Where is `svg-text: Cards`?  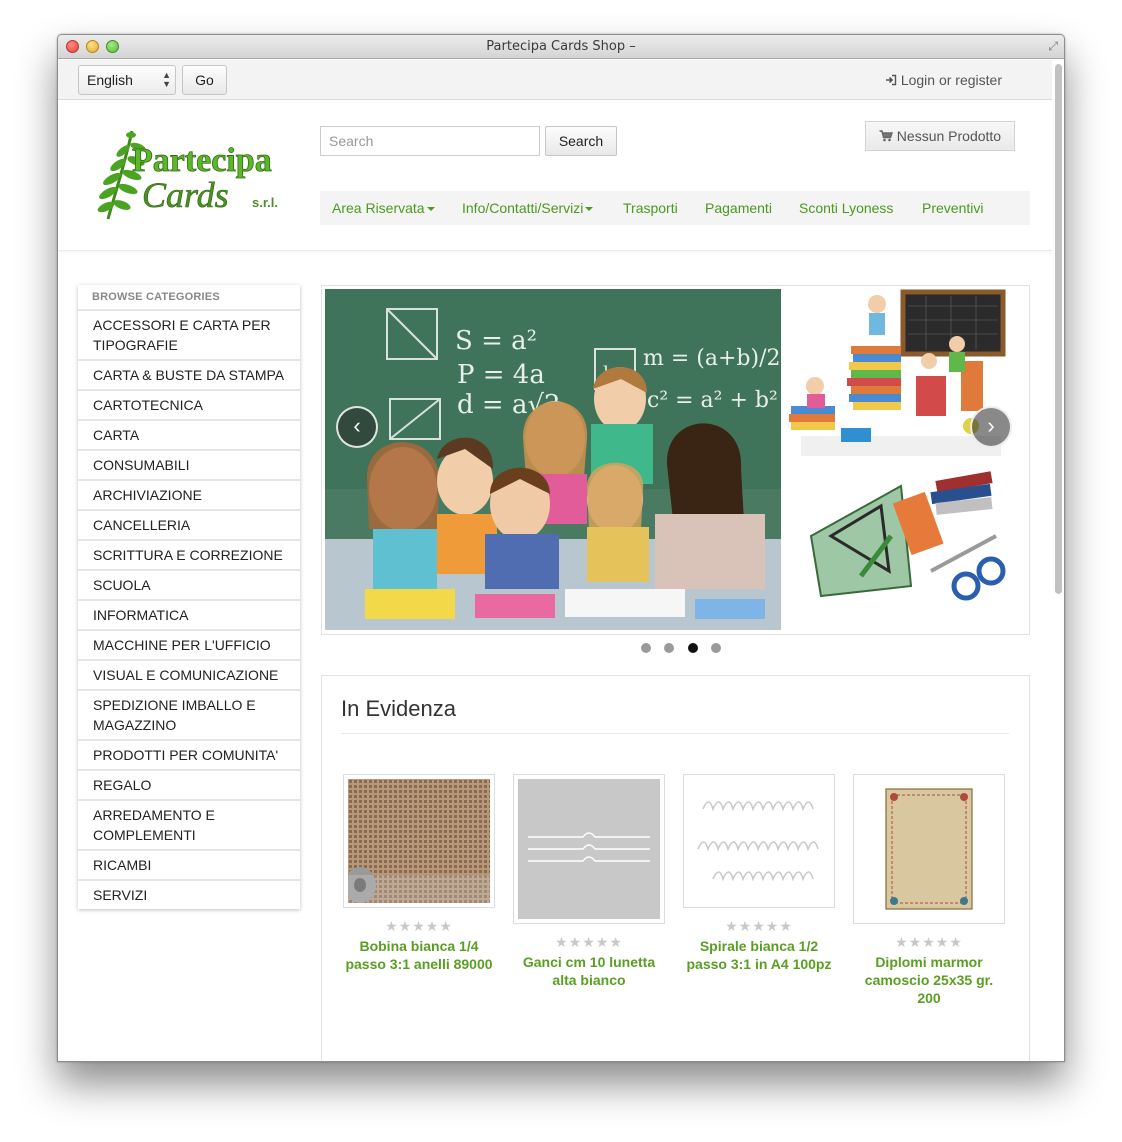 svg-text: Cards is located at coordinates (185, 195).